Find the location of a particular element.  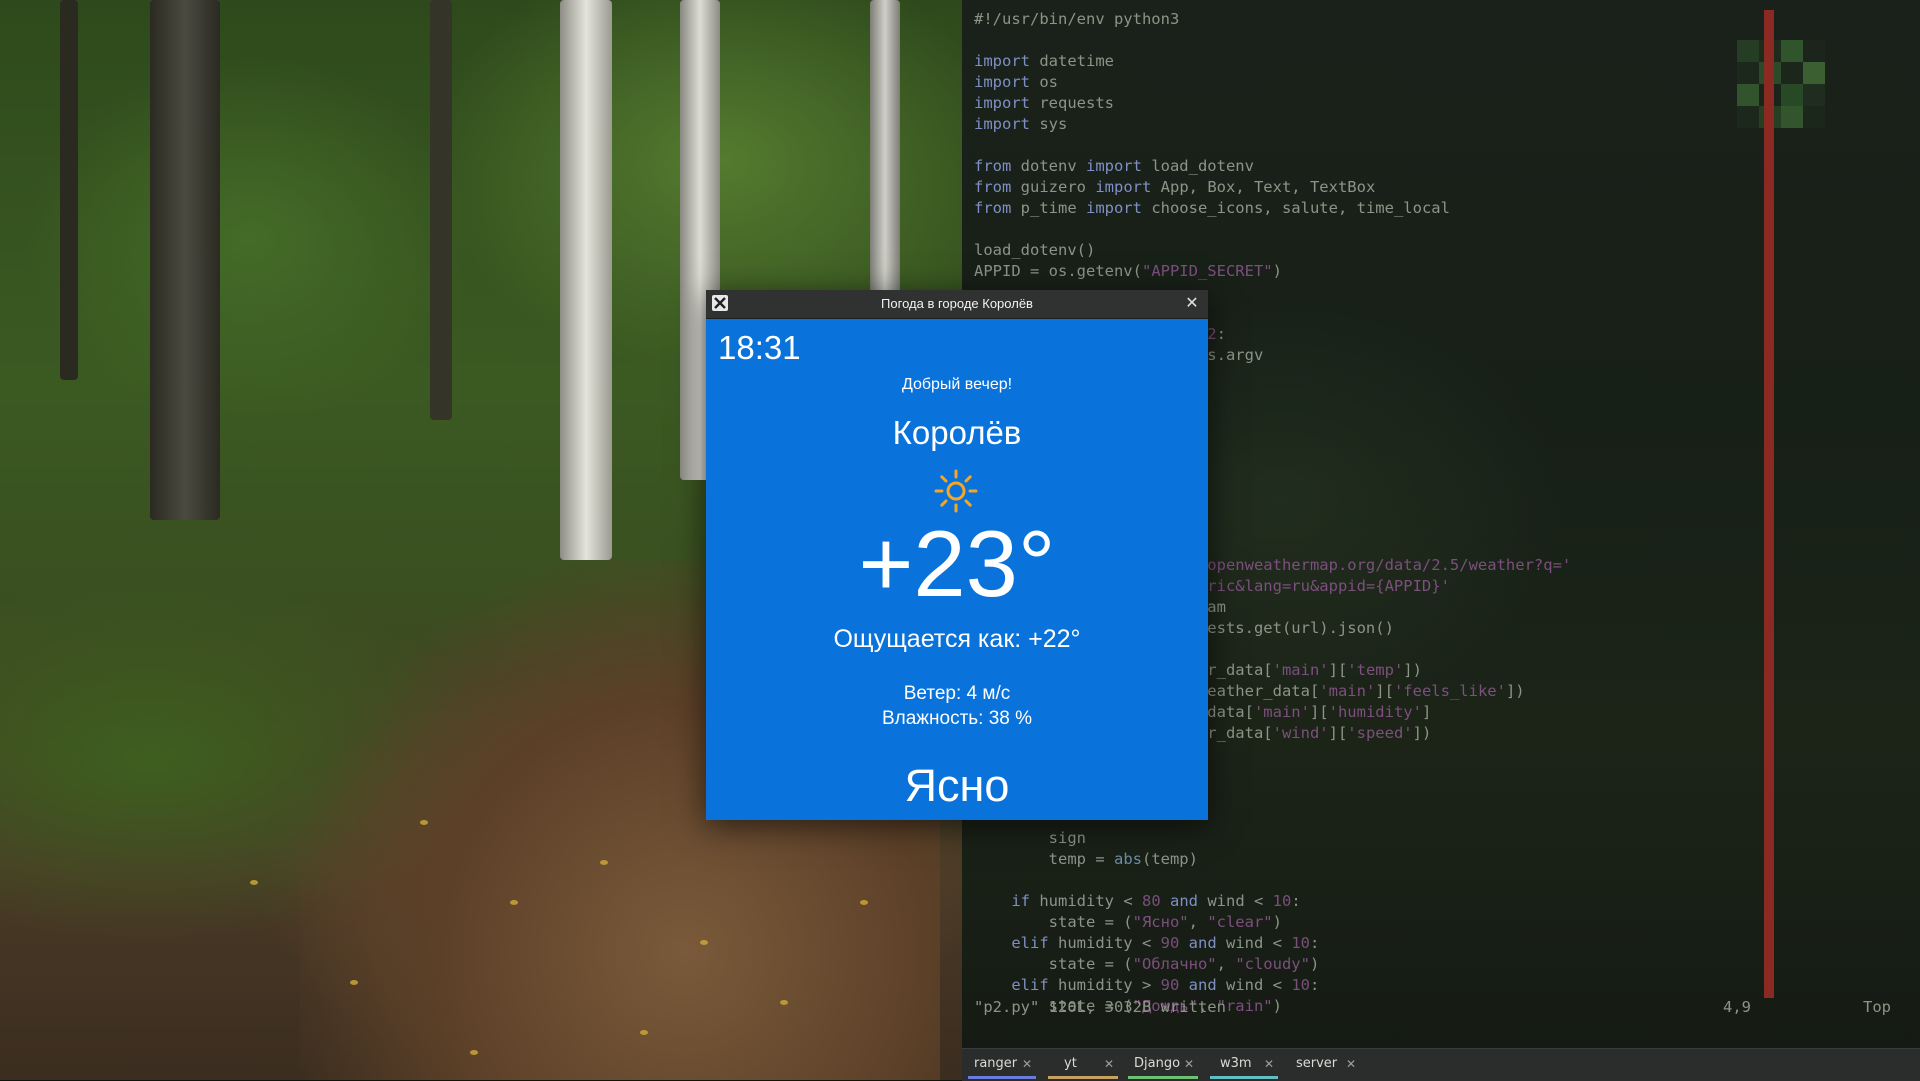

tab-label: ranger is located at coordinates (996, 1063).